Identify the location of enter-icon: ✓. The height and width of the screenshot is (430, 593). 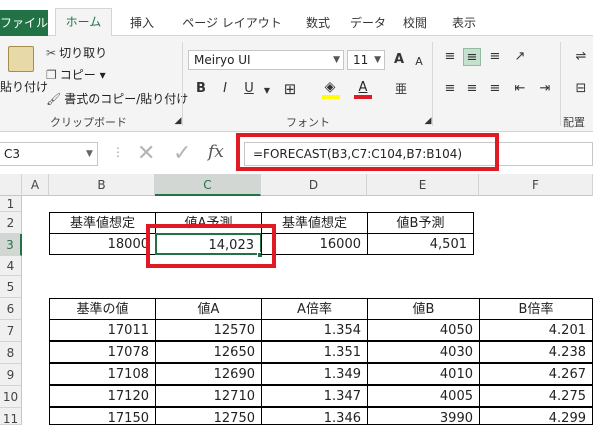
(182, 153).